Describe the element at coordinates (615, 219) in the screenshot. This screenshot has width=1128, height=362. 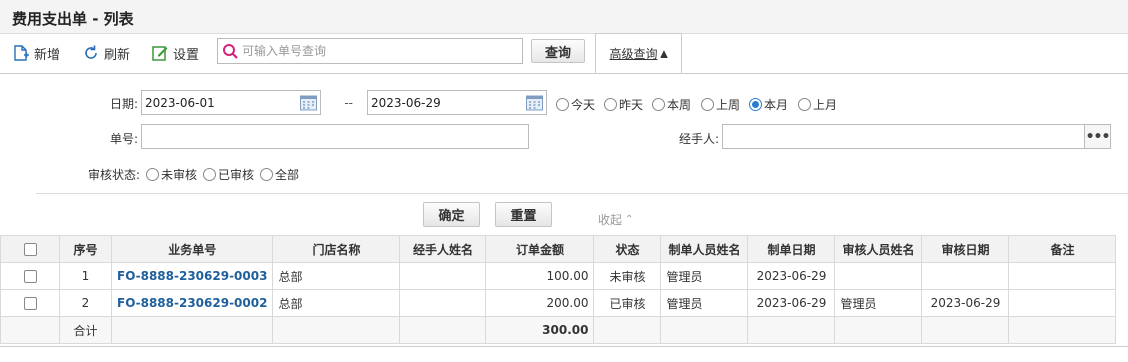
I see `collapse-toggle: 收起 ⌃` at that location.